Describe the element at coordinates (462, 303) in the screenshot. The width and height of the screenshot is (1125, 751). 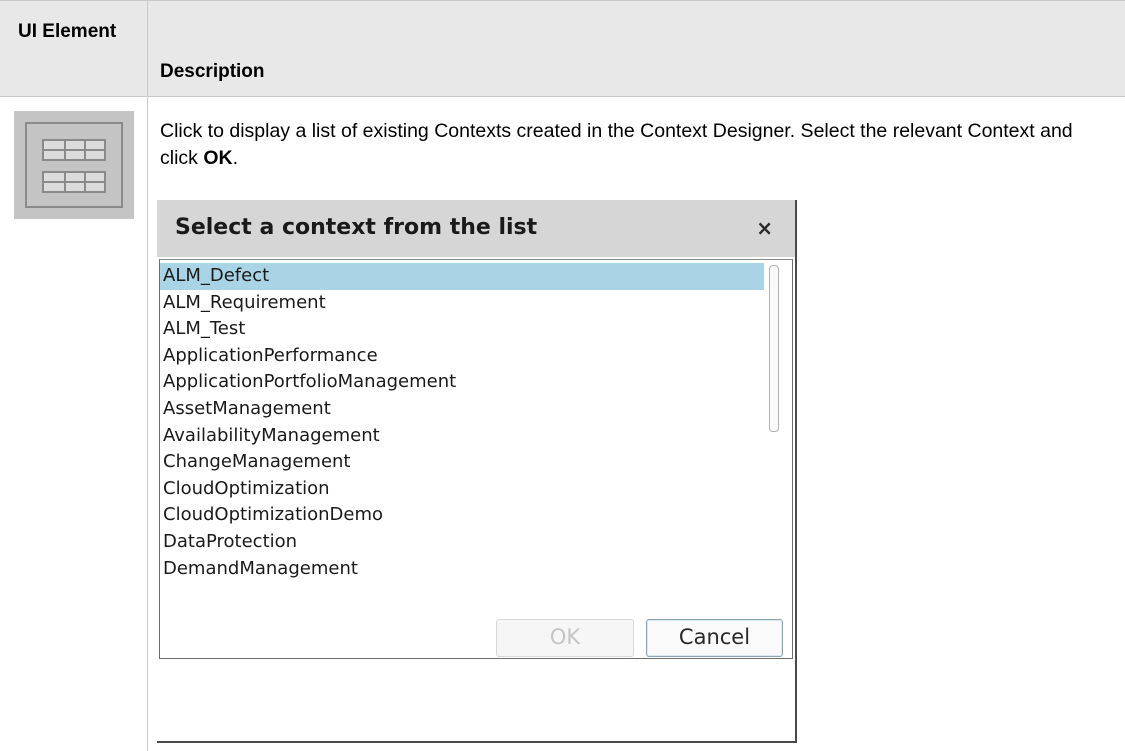
I see `list-item: ALM_Requirement` at that location.